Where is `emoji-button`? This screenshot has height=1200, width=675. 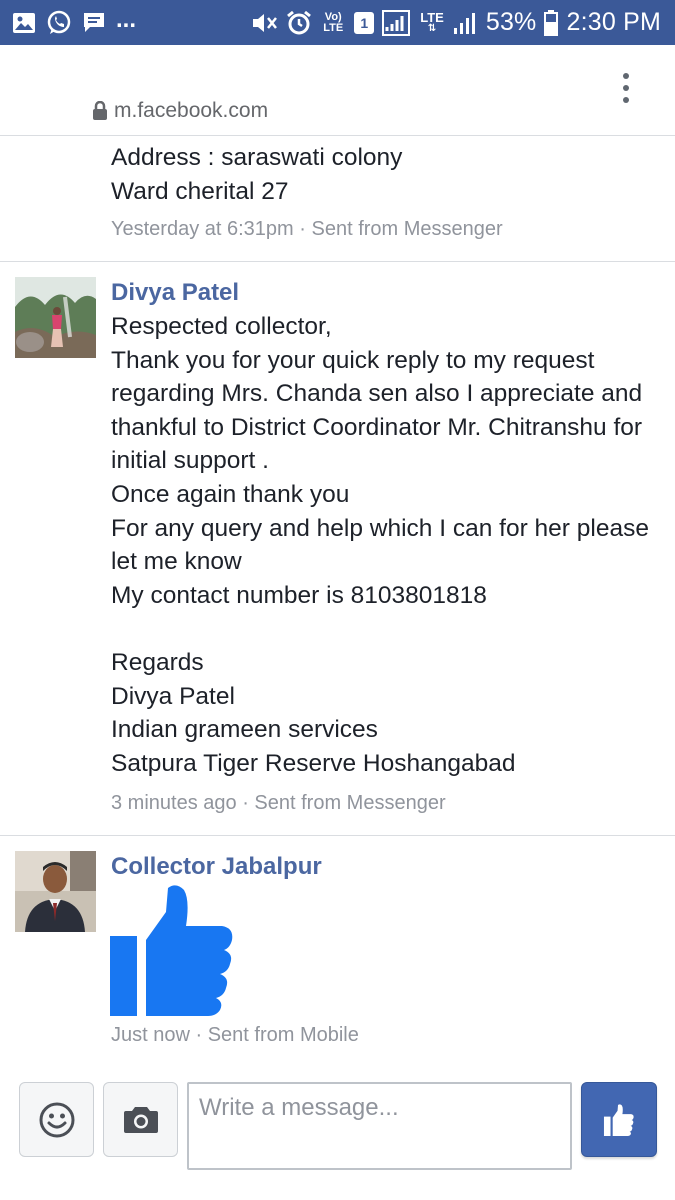 emoji-button is located at coordinates (56, 1119).